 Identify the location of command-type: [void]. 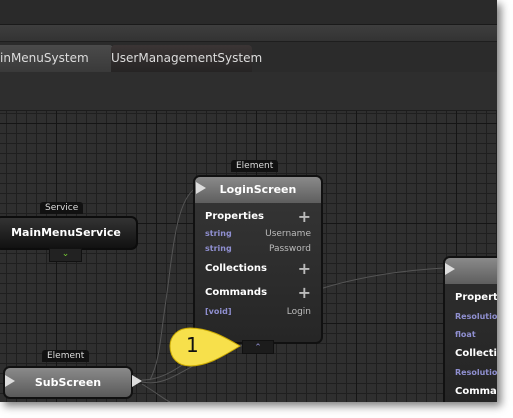
(218, 311).